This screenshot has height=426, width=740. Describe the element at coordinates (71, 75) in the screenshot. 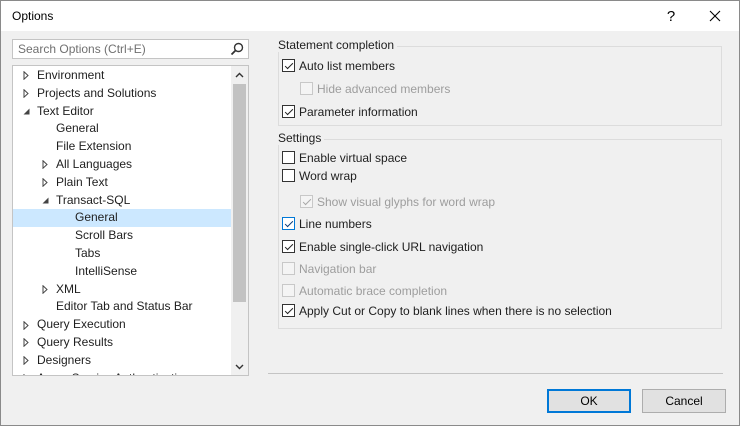

I see `tree-item-label: Environment` at that location.